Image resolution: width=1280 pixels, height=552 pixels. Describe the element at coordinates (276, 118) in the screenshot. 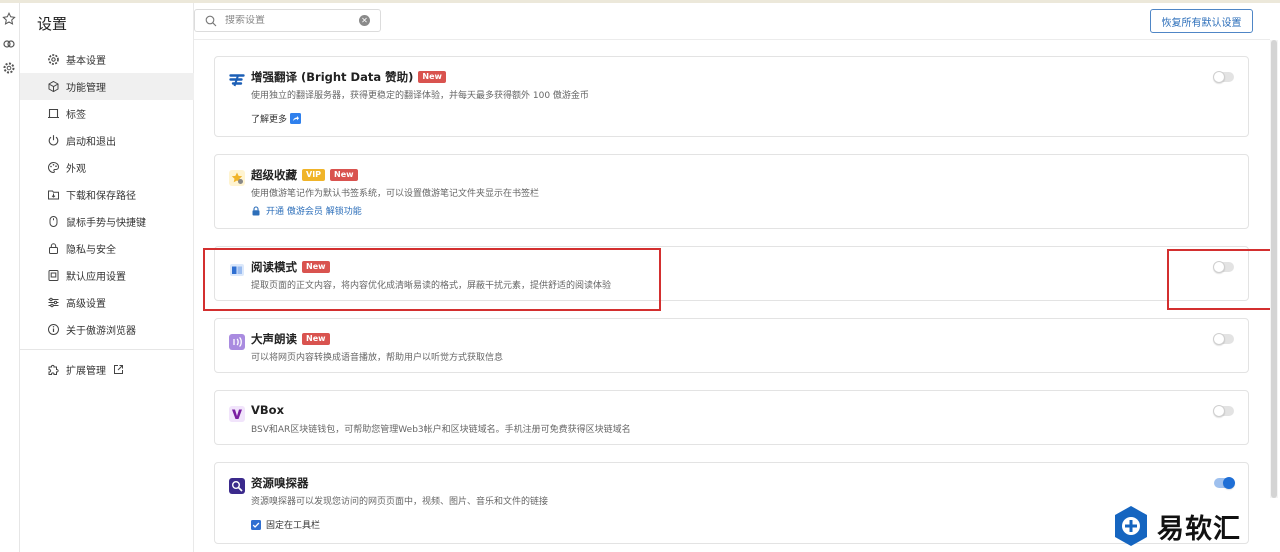

I see `learn-more-link: 了解更多` at that location.